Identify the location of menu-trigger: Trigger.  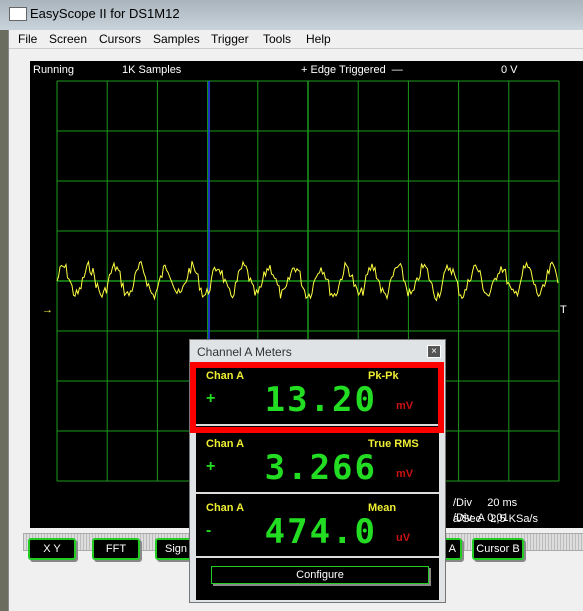
(230, 39).